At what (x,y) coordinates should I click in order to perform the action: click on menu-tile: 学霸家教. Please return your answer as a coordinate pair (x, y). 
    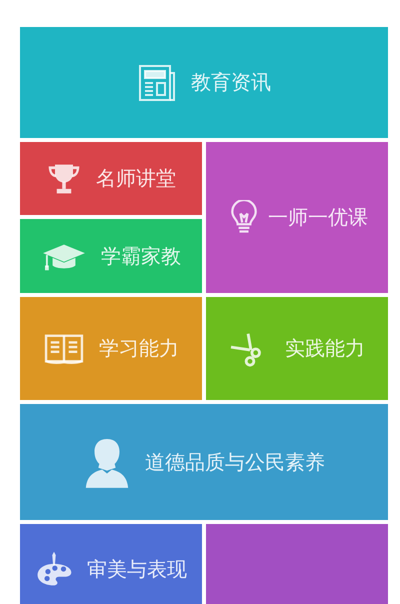
    Looking at the image, I should click on (111, 256).